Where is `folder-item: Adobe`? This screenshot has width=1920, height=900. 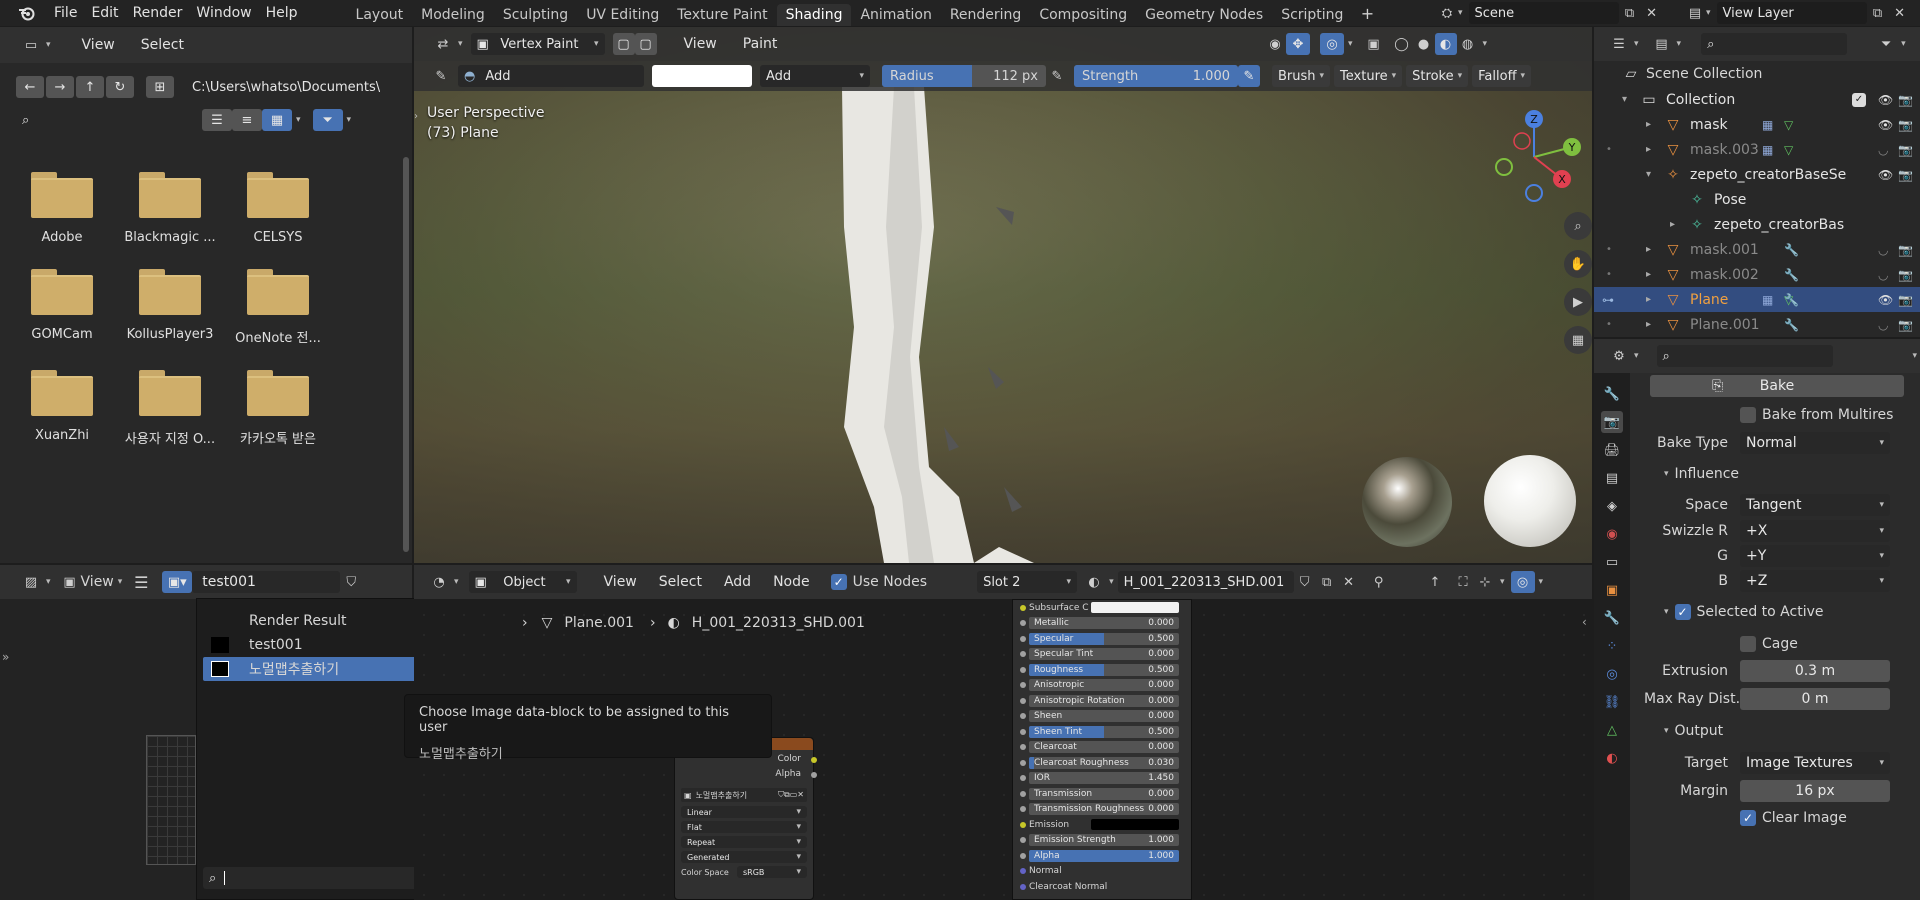 folder-item: Adobe is located at coordinates (62, 208).